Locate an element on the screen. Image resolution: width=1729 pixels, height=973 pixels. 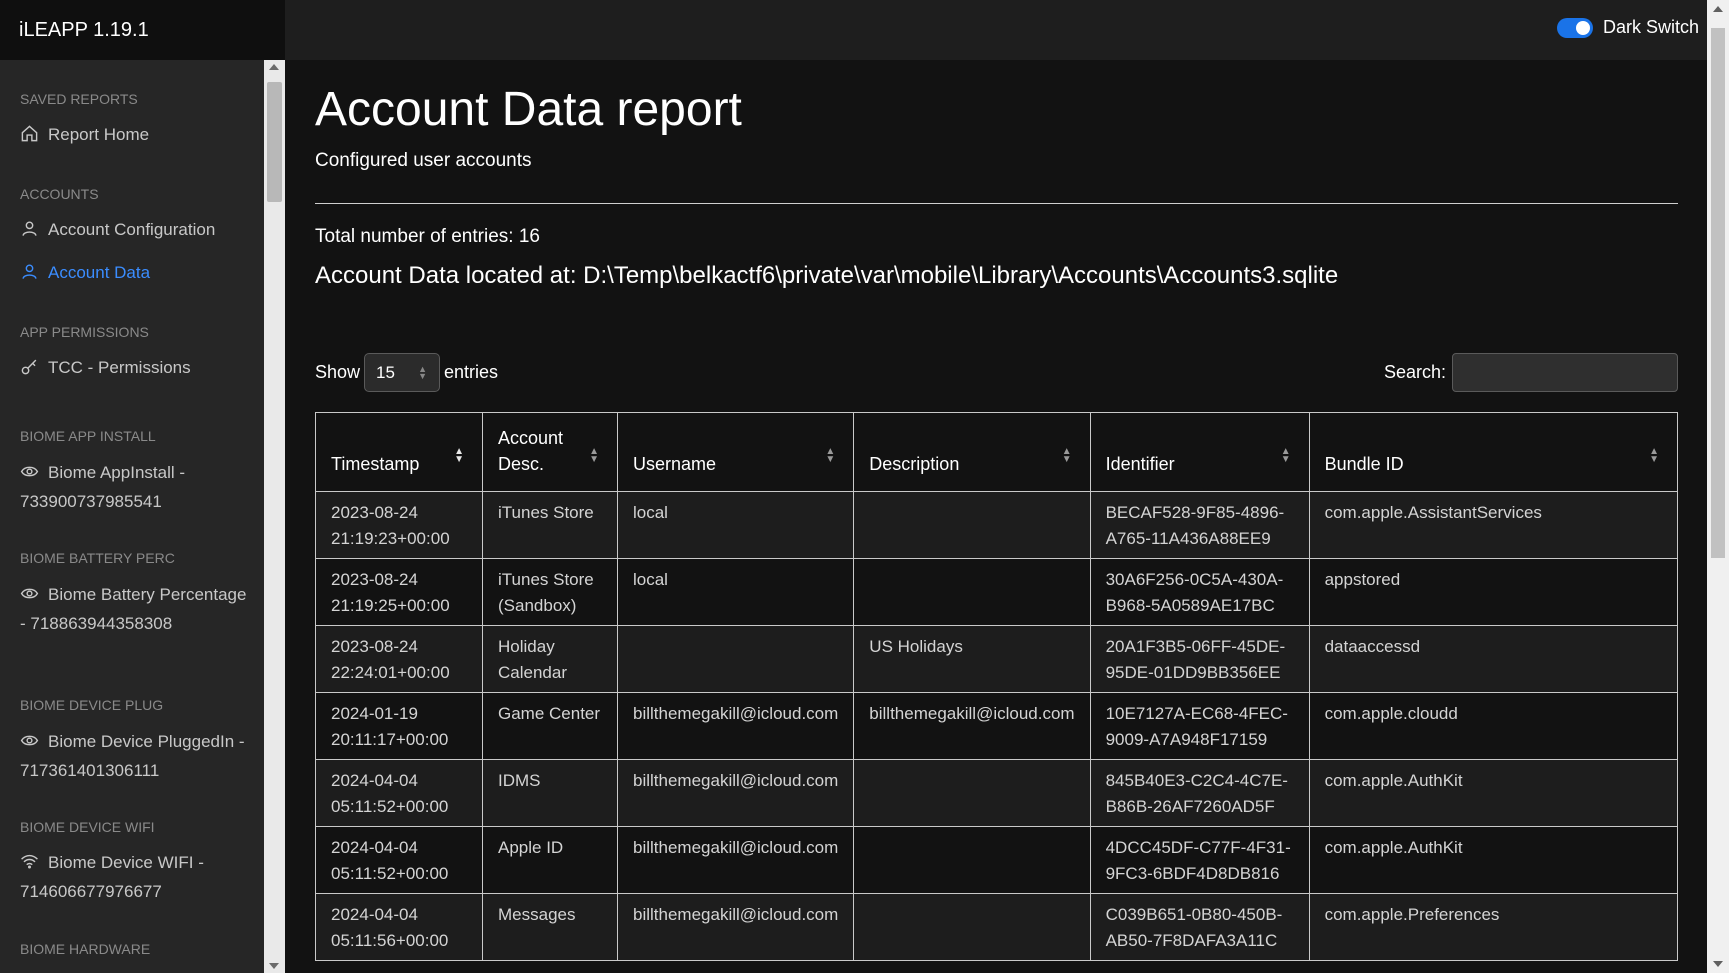
cell-bundle-id: dataaccessd is located at coordinates (1493, 659).